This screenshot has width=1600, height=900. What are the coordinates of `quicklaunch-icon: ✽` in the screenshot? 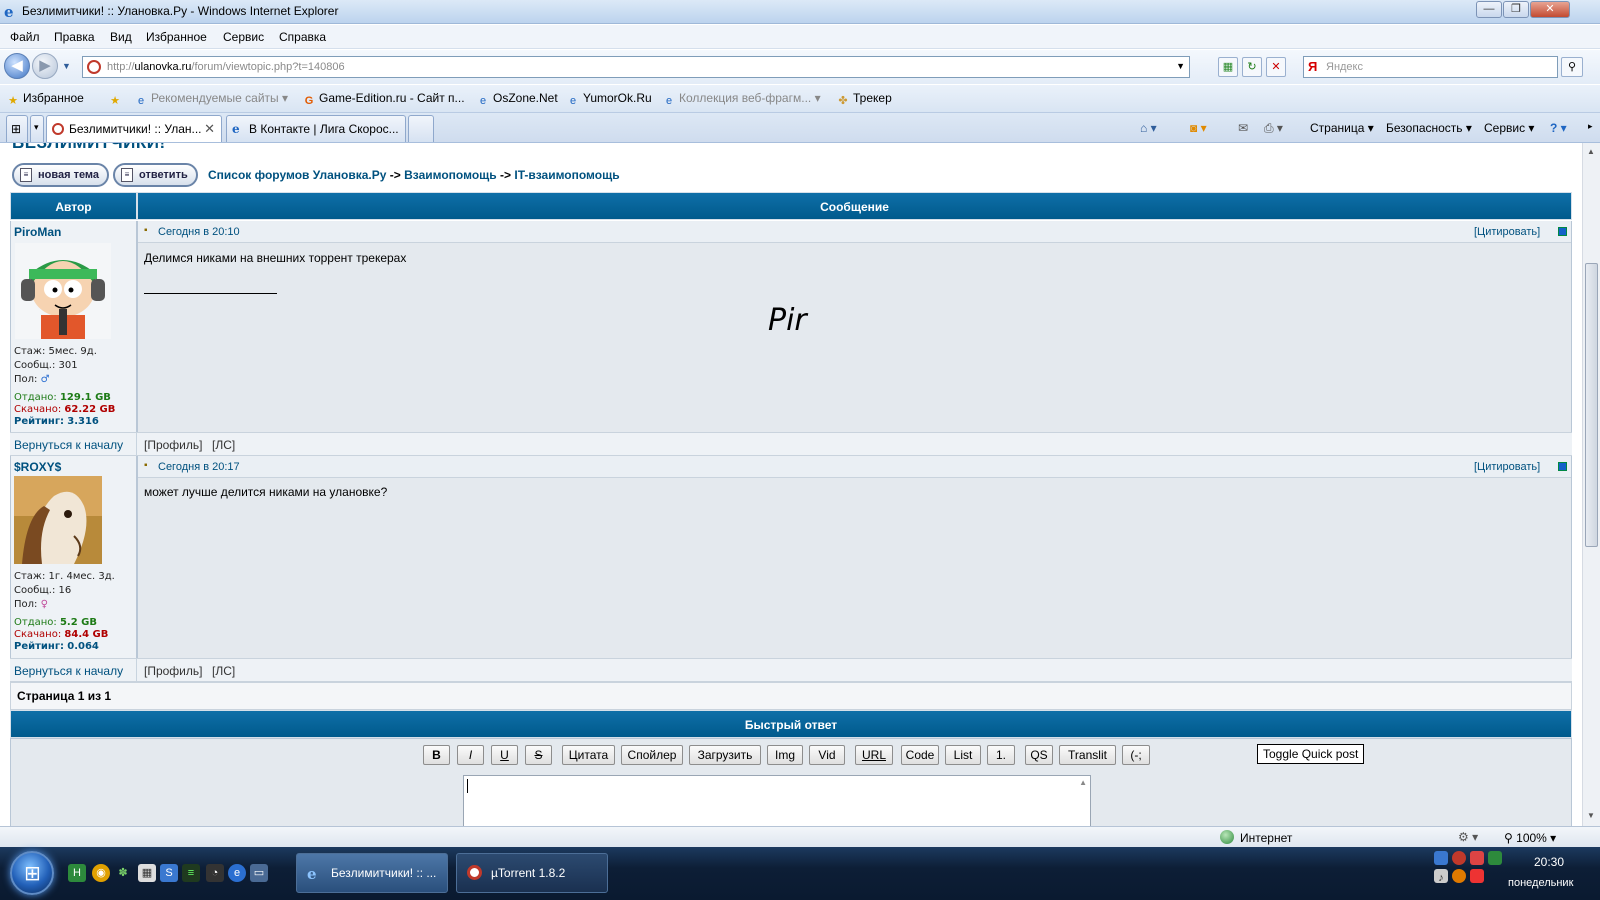 It's located at (123, 873).